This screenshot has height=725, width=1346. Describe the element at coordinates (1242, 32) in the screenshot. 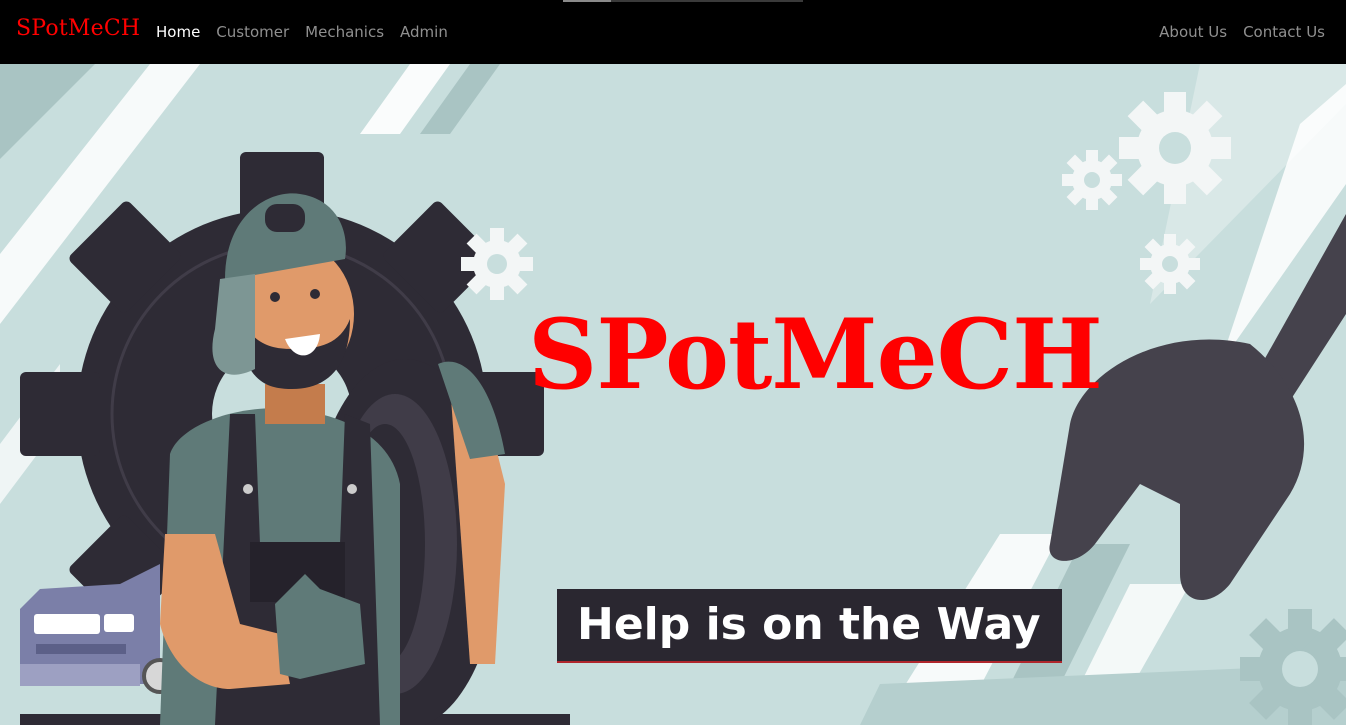

I see `nav-secondary-links: About Us Contact Us` at that location.